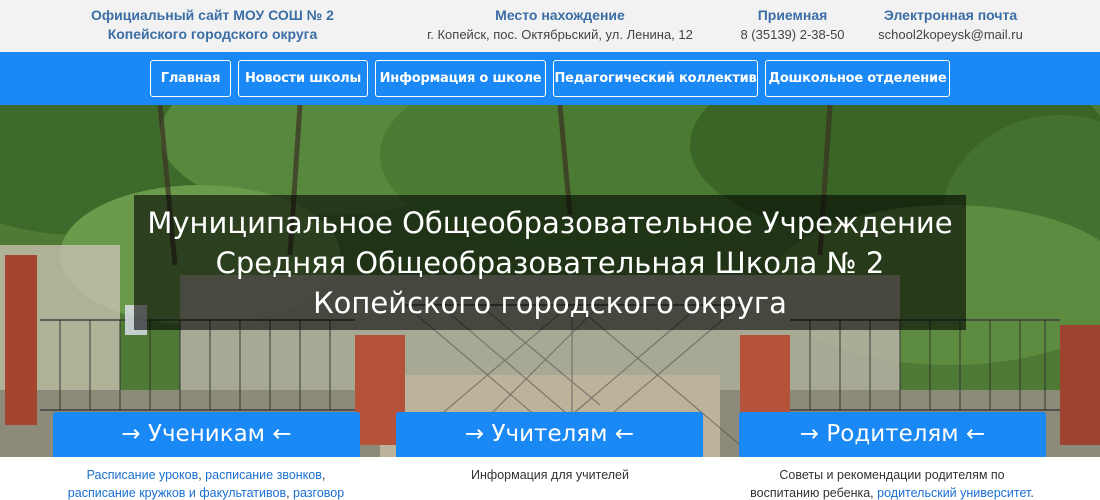  I want to click on hero-title-line2: Средняя Общеобразовательная Школа № 2, so click(550, 263).